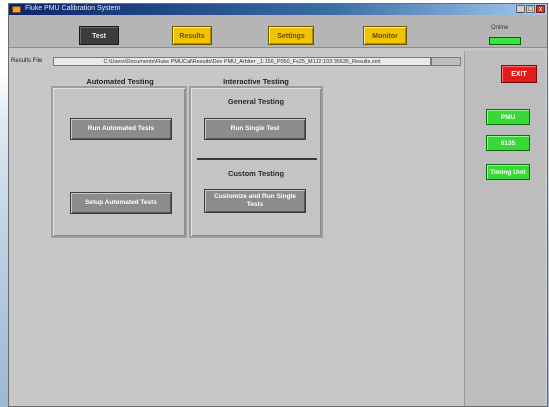 Image resolution: width=549 pixels, height=407 pixels. Describe the element at coordinates (446, 61) in the screenshot. I see `results-file-browse` at that location.